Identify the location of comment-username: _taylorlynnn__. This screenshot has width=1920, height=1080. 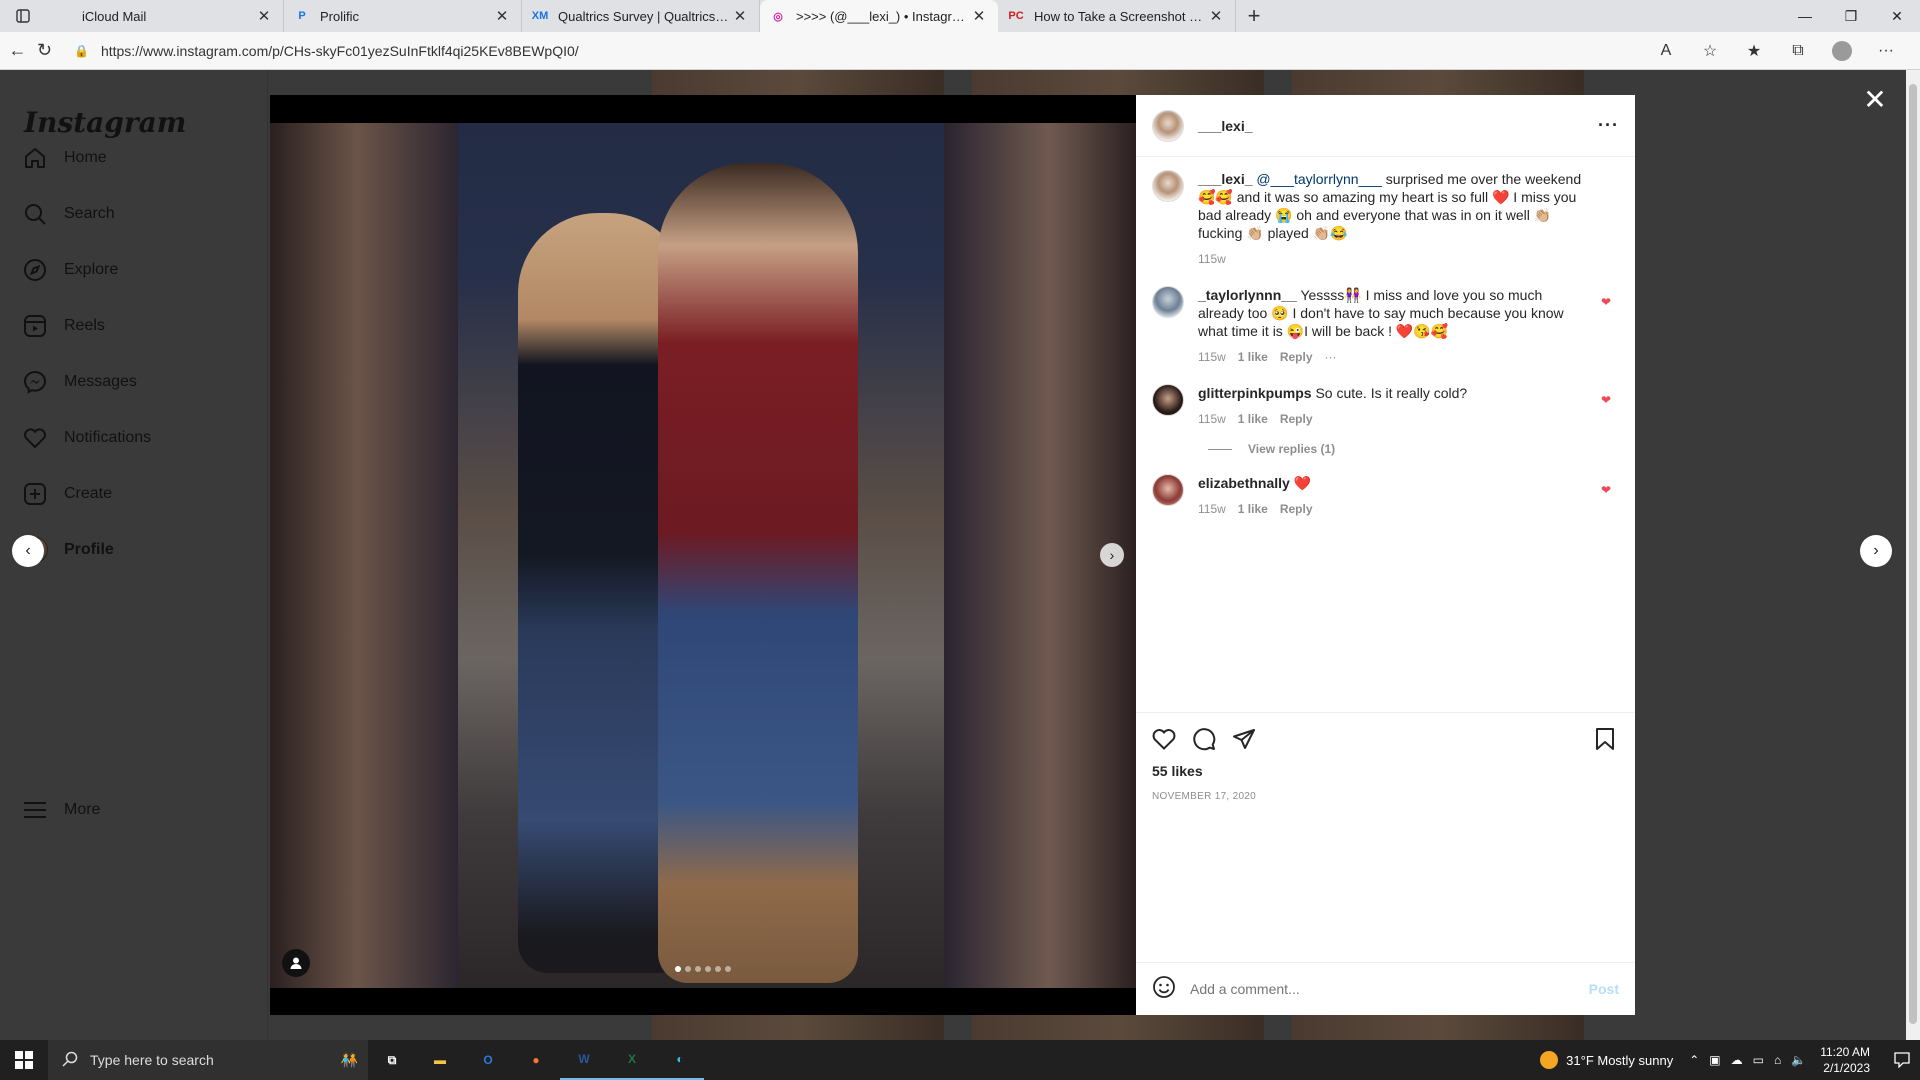
(1247, 295).